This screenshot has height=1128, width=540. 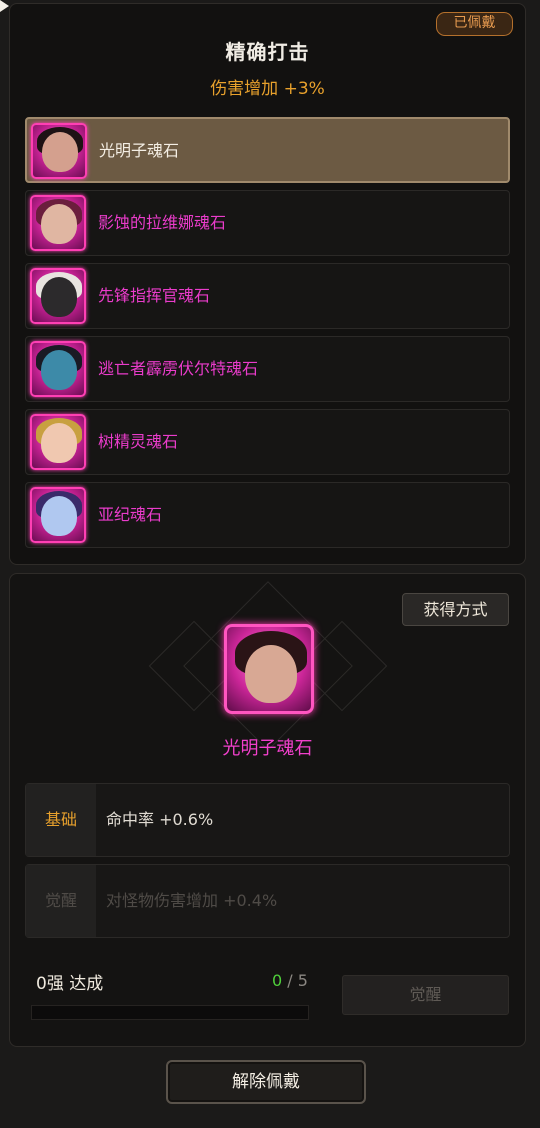 I want to click on enhance-progress-label: 0强 达成, so click(x=70, y=984).